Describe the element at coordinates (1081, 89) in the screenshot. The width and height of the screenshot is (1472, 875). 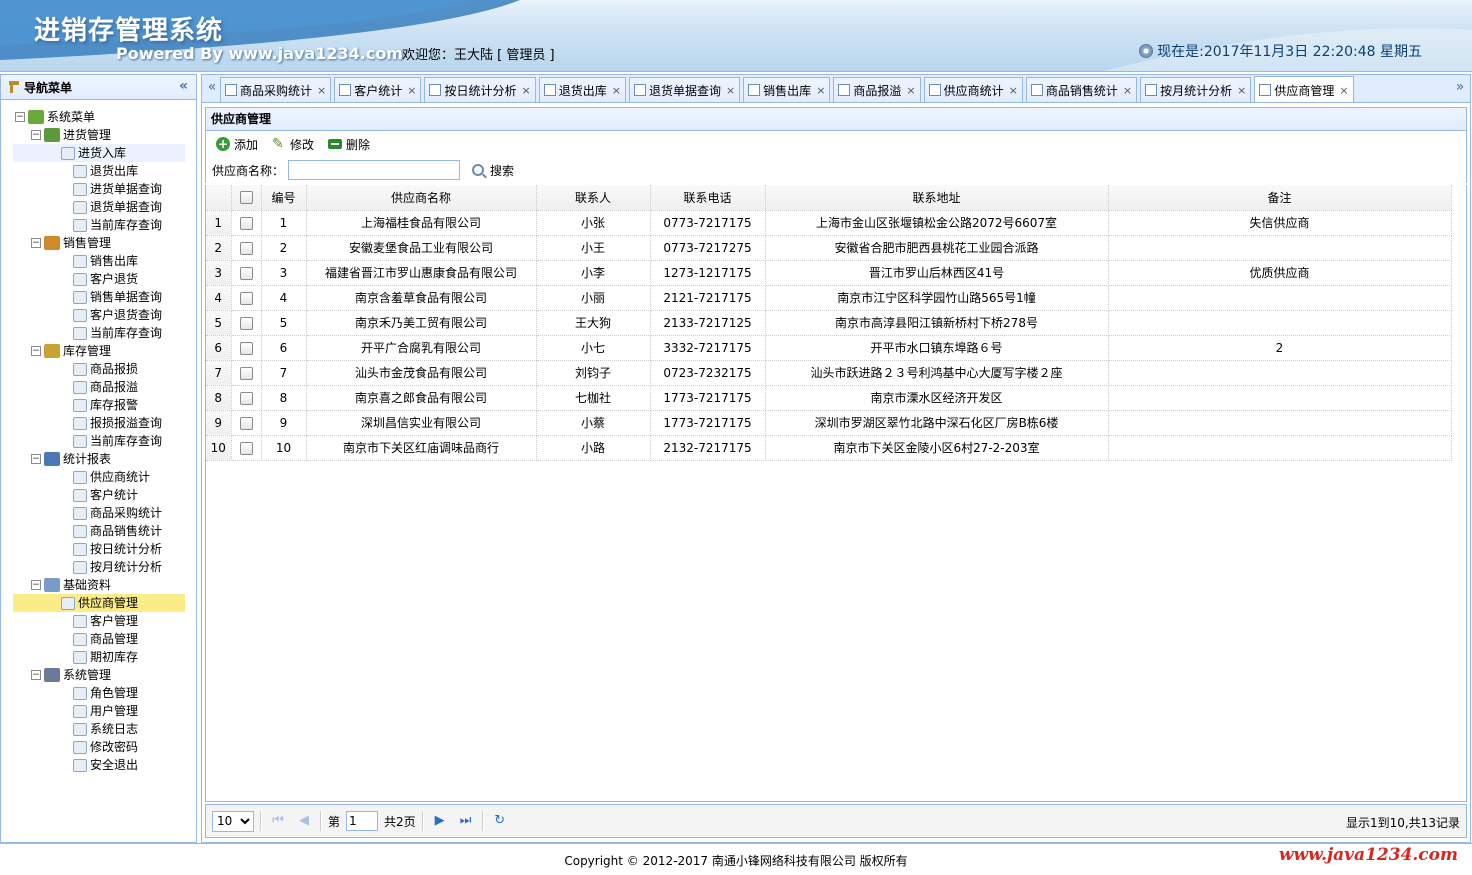
I see `tab: 商品销售统计 ×` at that location.